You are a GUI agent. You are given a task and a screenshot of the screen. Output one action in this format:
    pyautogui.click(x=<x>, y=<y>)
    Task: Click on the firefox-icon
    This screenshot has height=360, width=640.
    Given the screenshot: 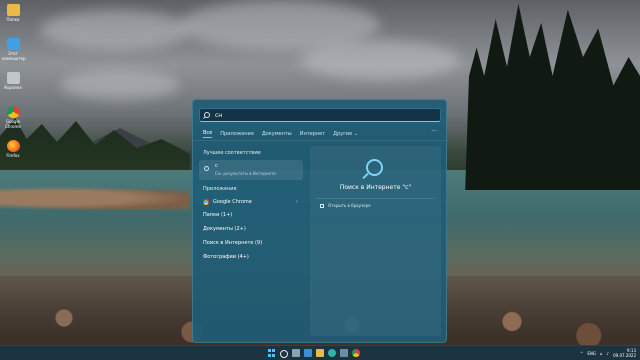 What is the action you would take?
    pyautogui.click(x=13, y=146)
    